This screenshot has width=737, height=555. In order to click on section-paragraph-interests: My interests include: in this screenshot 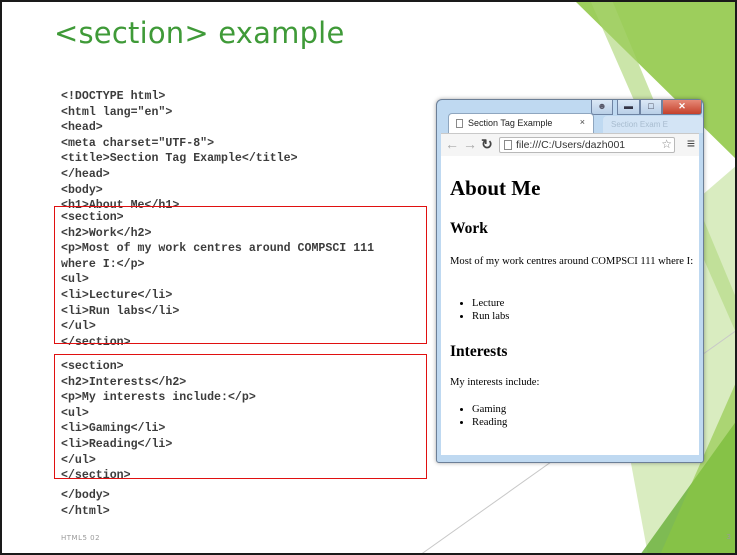, I will do `click(495, 382)`.